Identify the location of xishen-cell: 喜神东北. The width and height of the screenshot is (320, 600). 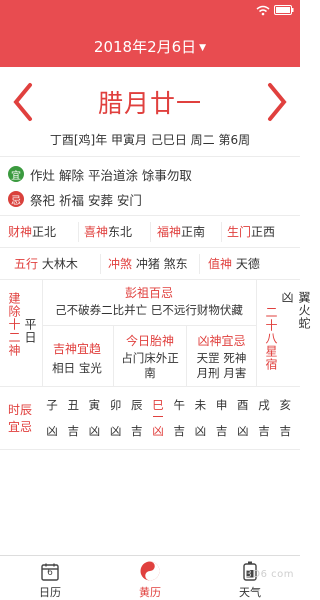
(108, 232).